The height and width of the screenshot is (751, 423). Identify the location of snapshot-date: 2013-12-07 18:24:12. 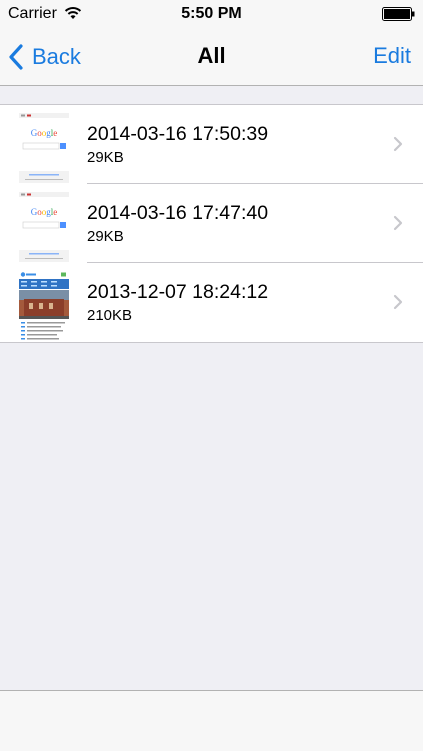
(178, 292).